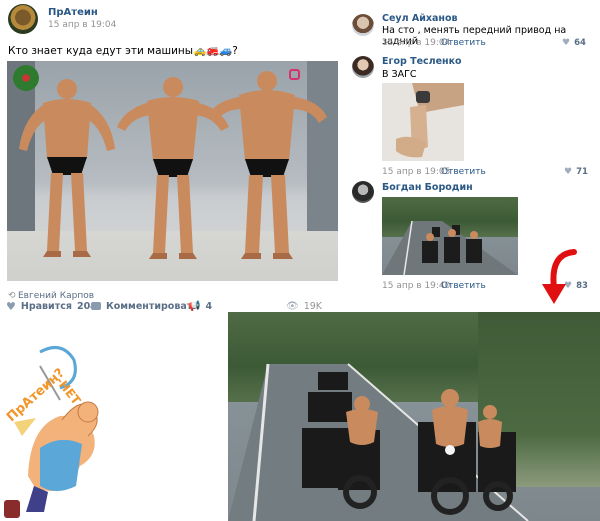 This screenshot has height=521, width=600. What do you see at coordinates (46, 306) in the screenshot?
I see `like-label: Нравится` at bounding box center [46, 306].